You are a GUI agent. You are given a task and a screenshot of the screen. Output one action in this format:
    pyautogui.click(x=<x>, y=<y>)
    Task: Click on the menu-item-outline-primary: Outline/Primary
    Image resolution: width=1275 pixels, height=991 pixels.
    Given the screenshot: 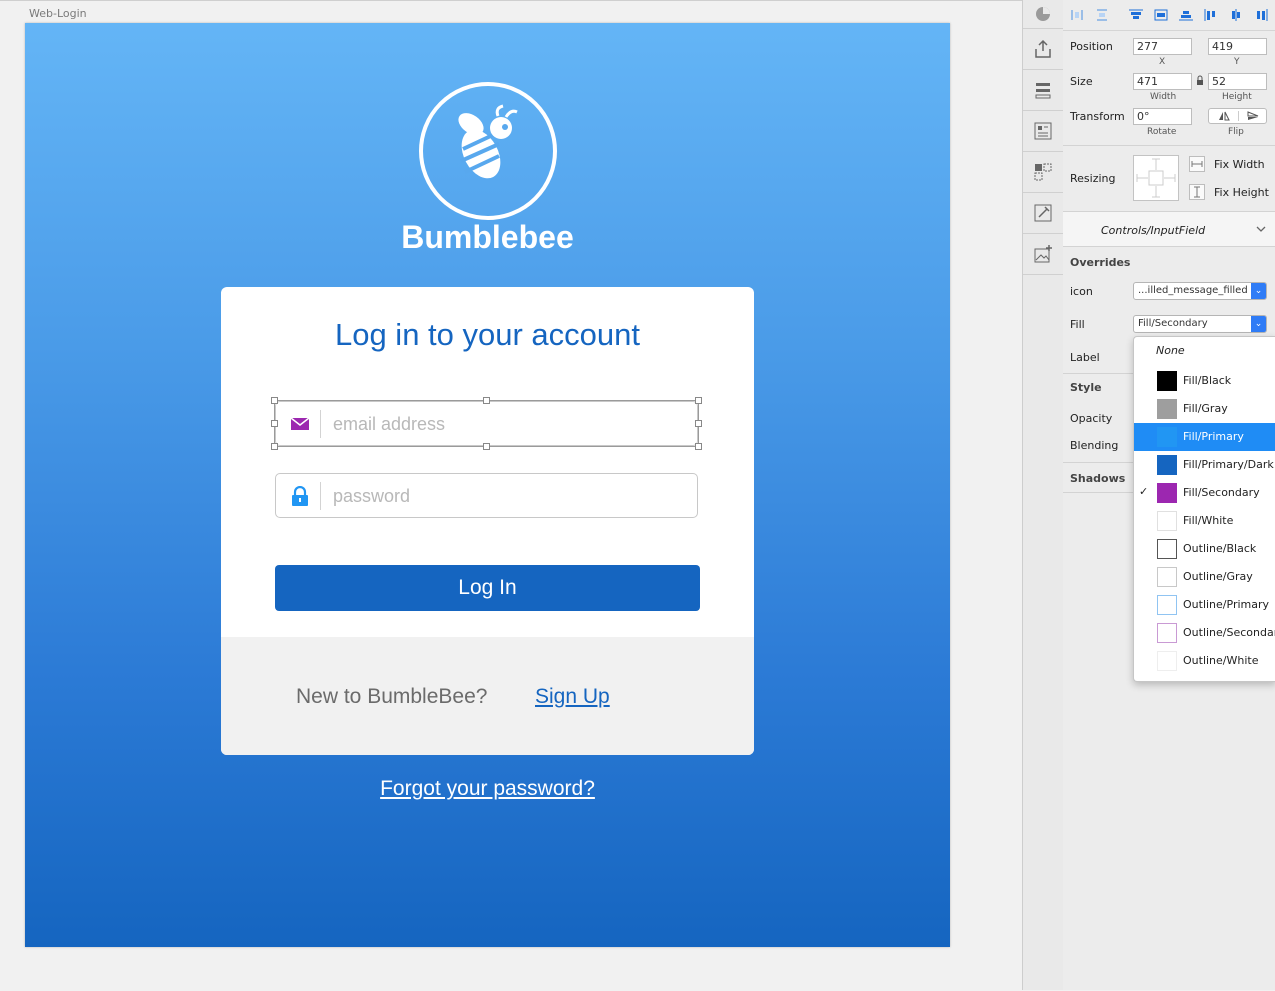 What is the action you would take?
    pyautogui.click(x=1204, y=605)
    